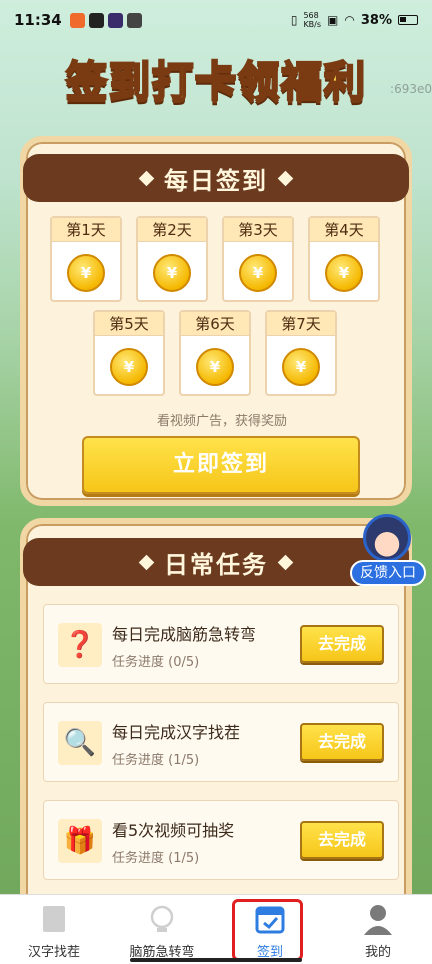 The image size is (432, 964). I want to click on day-label: 第6天, so click(215, 324).